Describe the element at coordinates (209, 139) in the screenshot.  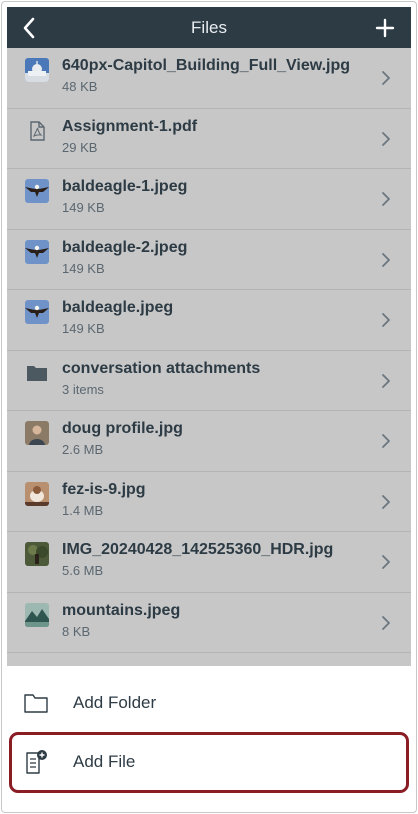
I see `file-row-assignment: Assignment-1.pdf 29 KB` at that location.